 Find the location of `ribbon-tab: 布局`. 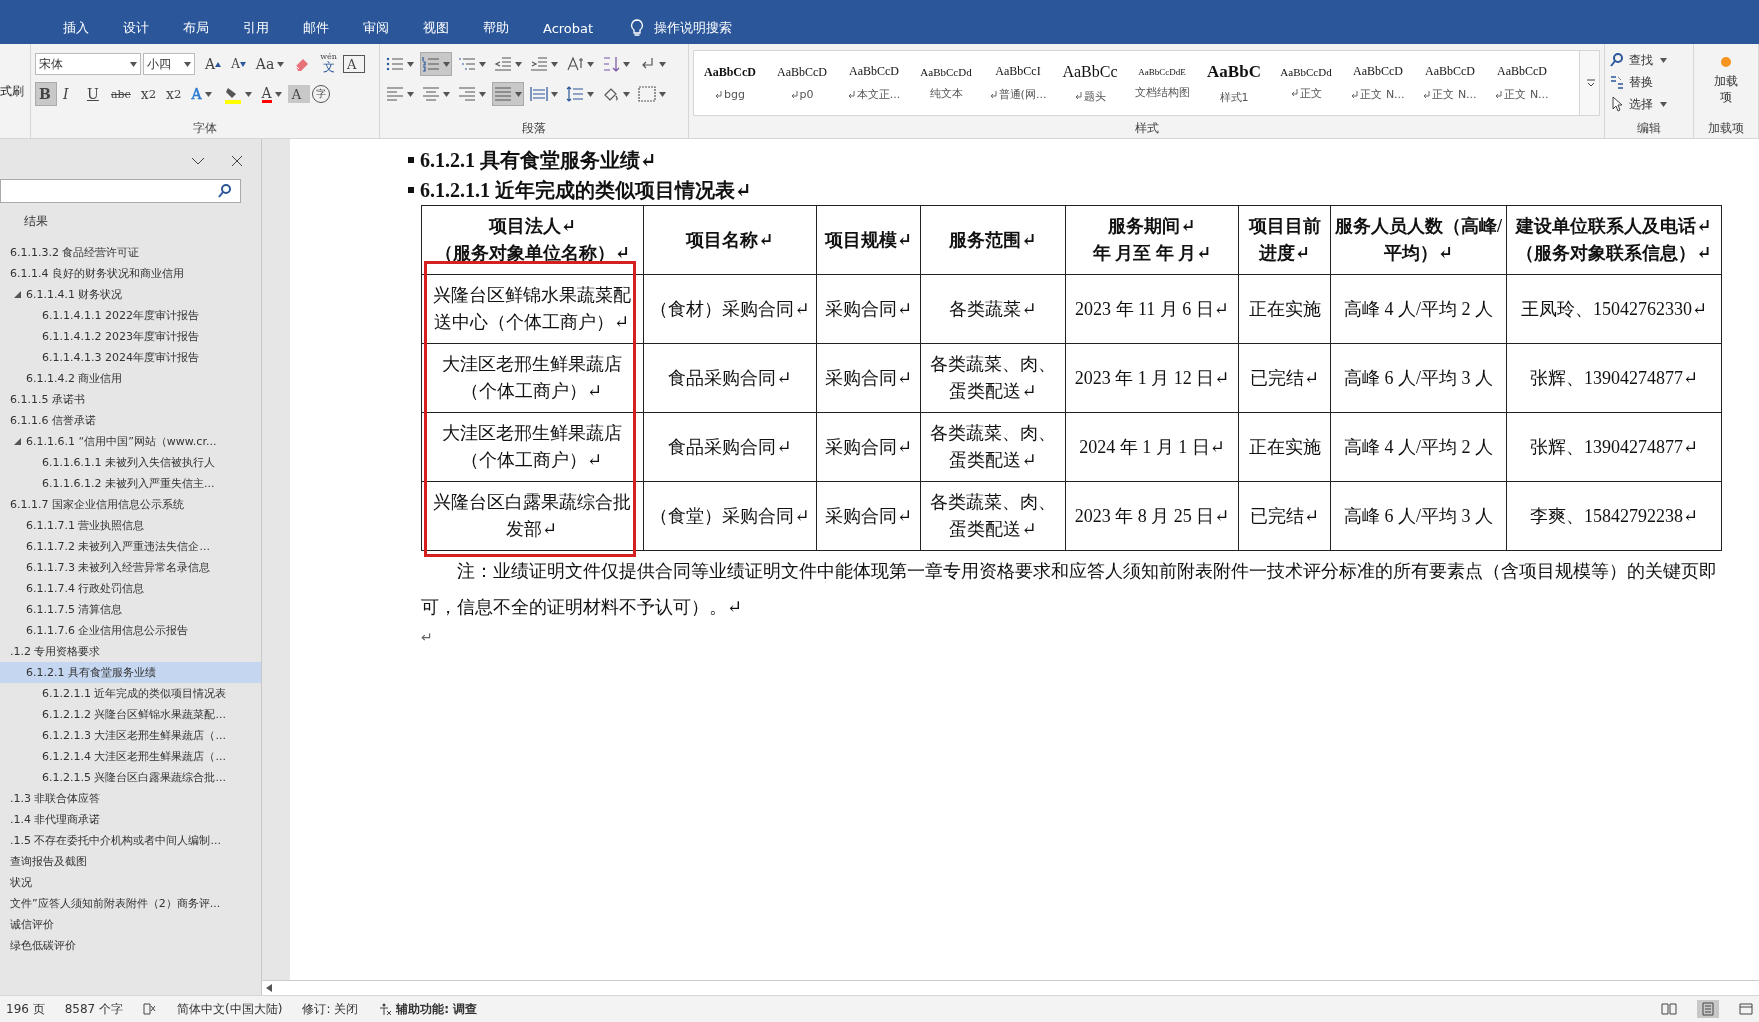

ribbon-tab: 布局 is located at coordinates (196, 28).